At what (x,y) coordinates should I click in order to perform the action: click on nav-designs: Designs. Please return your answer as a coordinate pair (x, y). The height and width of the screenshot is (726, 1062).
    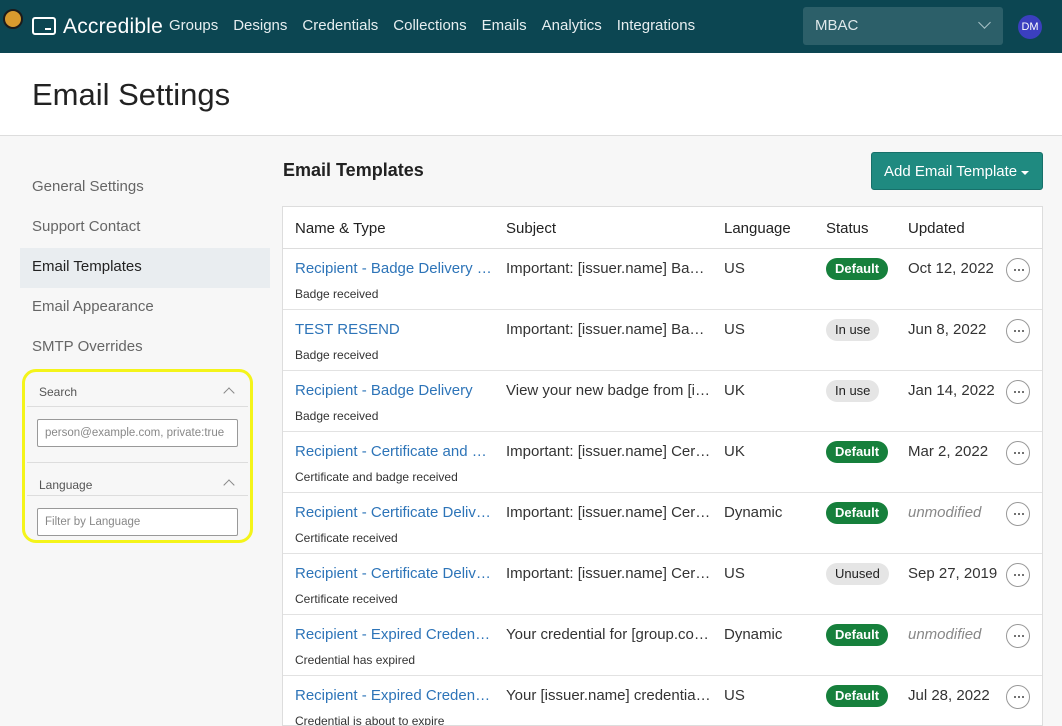
    Looking at the image, I should click on (260, 25).